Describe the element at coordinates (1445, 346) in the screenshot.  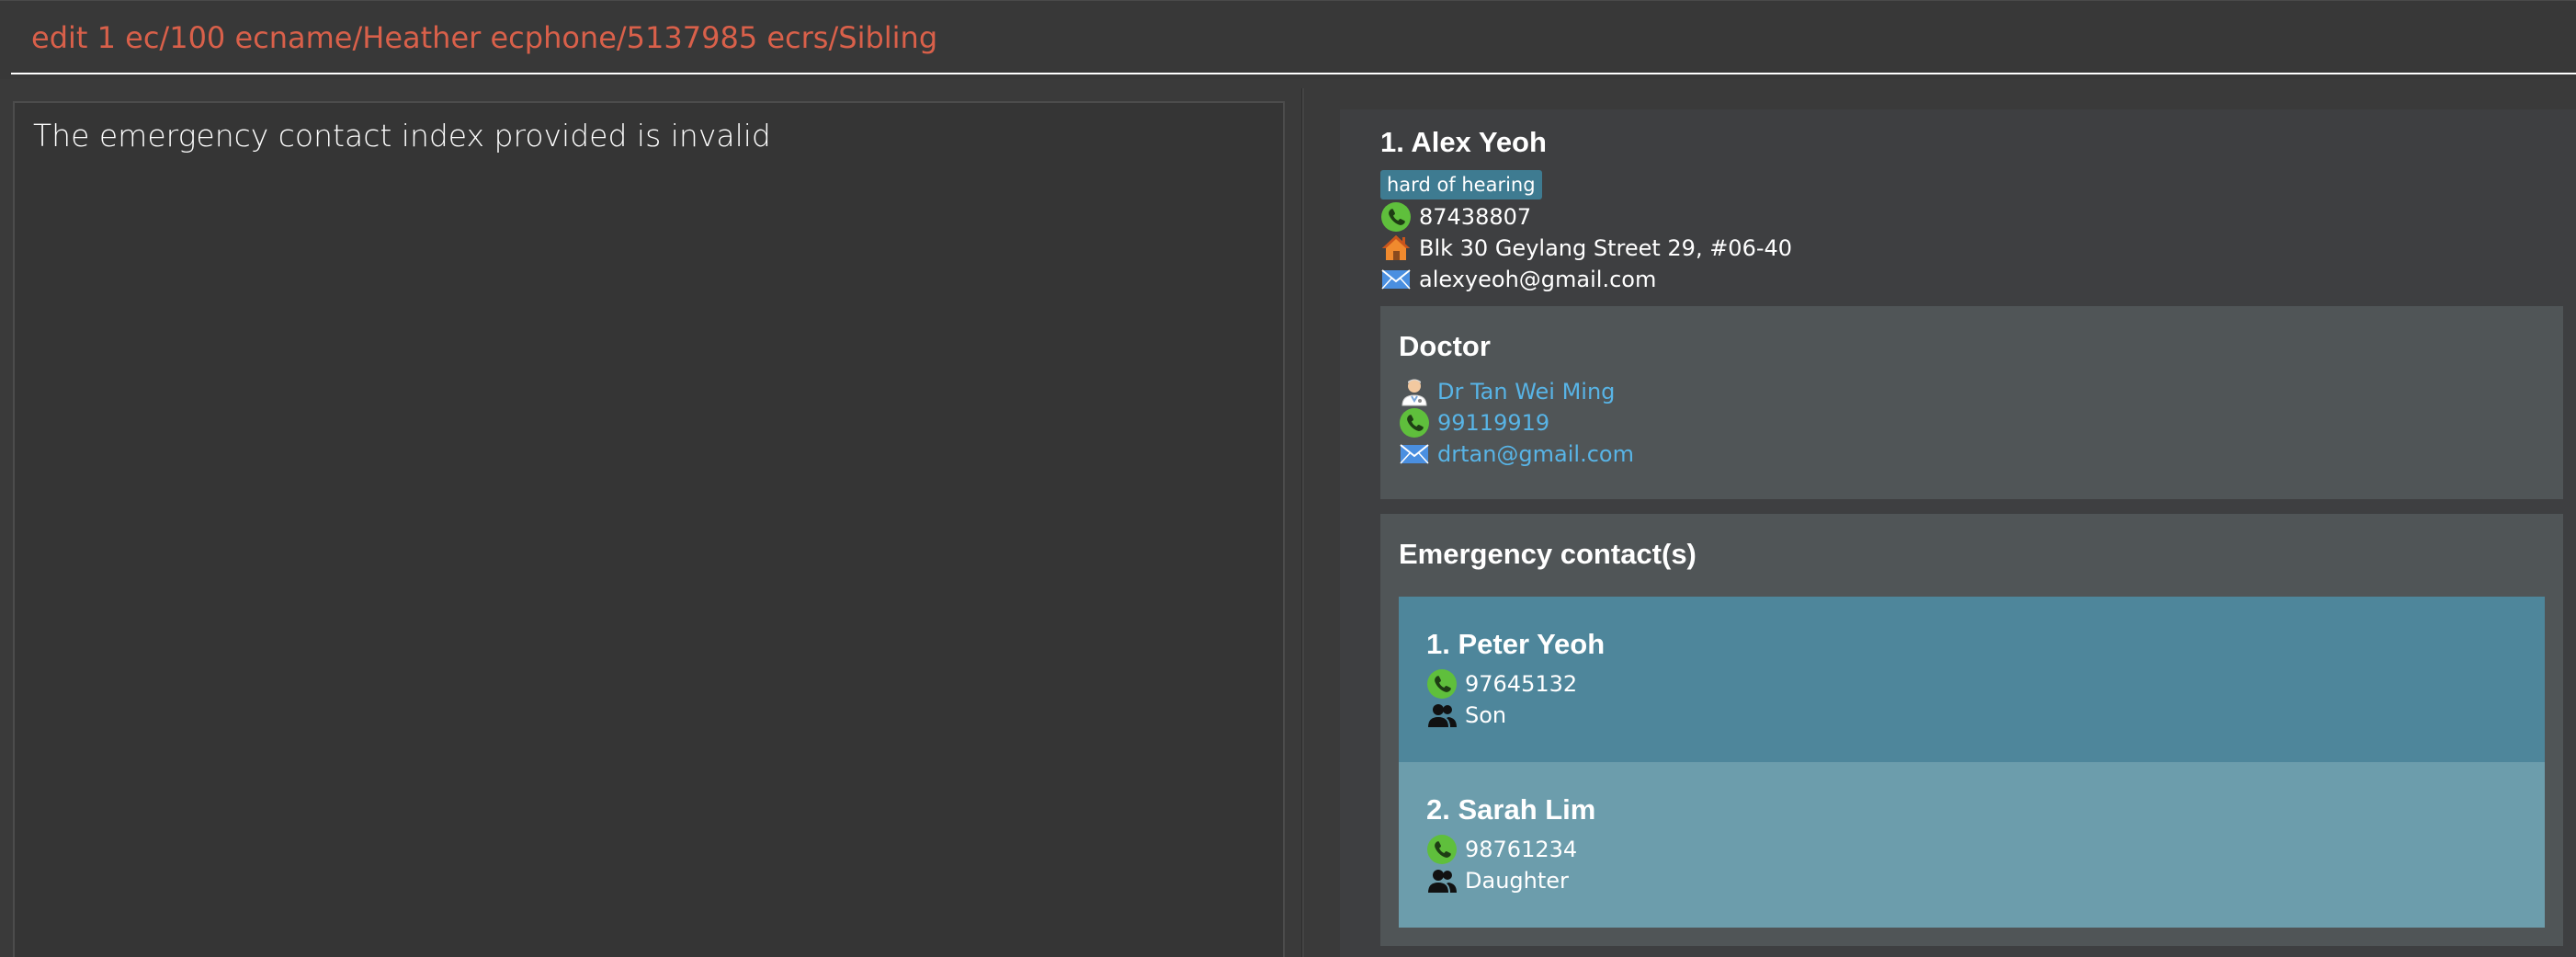
I see `doctor-heading: Doctor` at that location.